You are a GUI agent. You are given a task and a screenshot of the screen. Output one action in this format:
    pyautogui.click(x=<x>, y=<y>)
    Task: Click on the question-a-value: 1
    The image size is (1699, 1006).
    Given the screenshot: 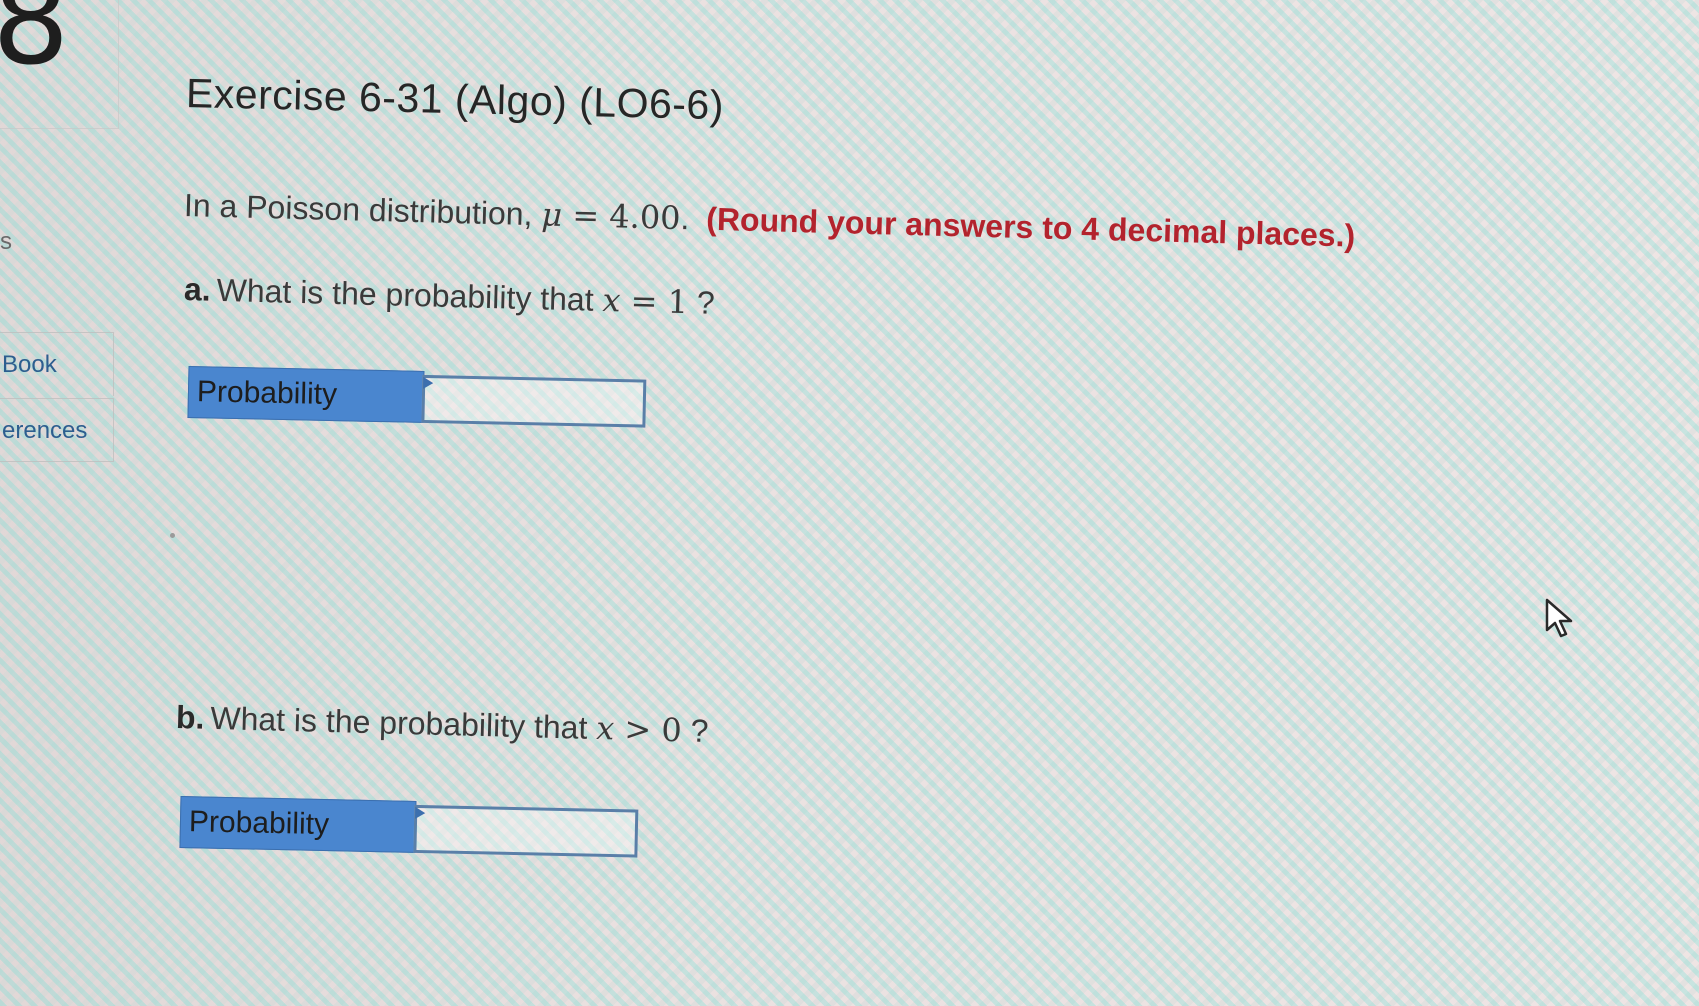 What is the action you would take?
    pyautogui.click(x=678, y=302)
    